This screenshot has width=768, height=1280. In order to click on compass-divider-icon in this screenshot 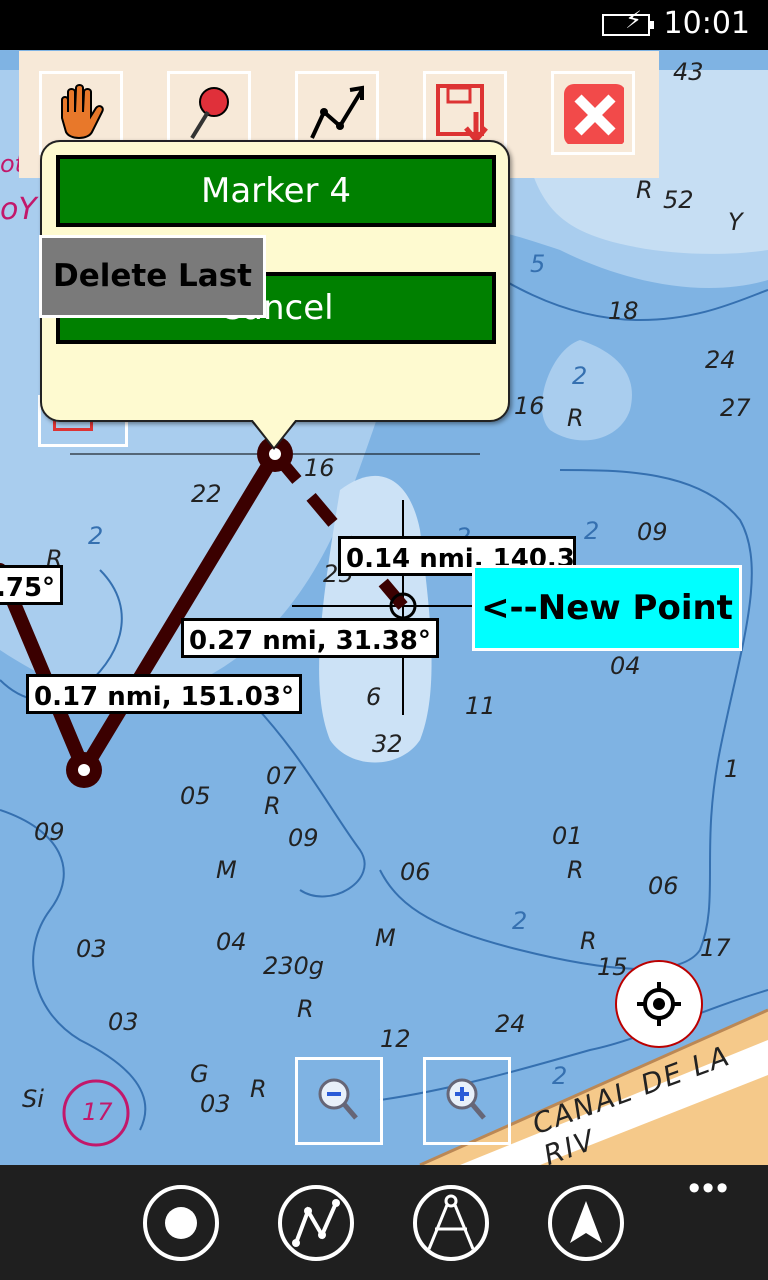, I will do `click(451, 1222)`.